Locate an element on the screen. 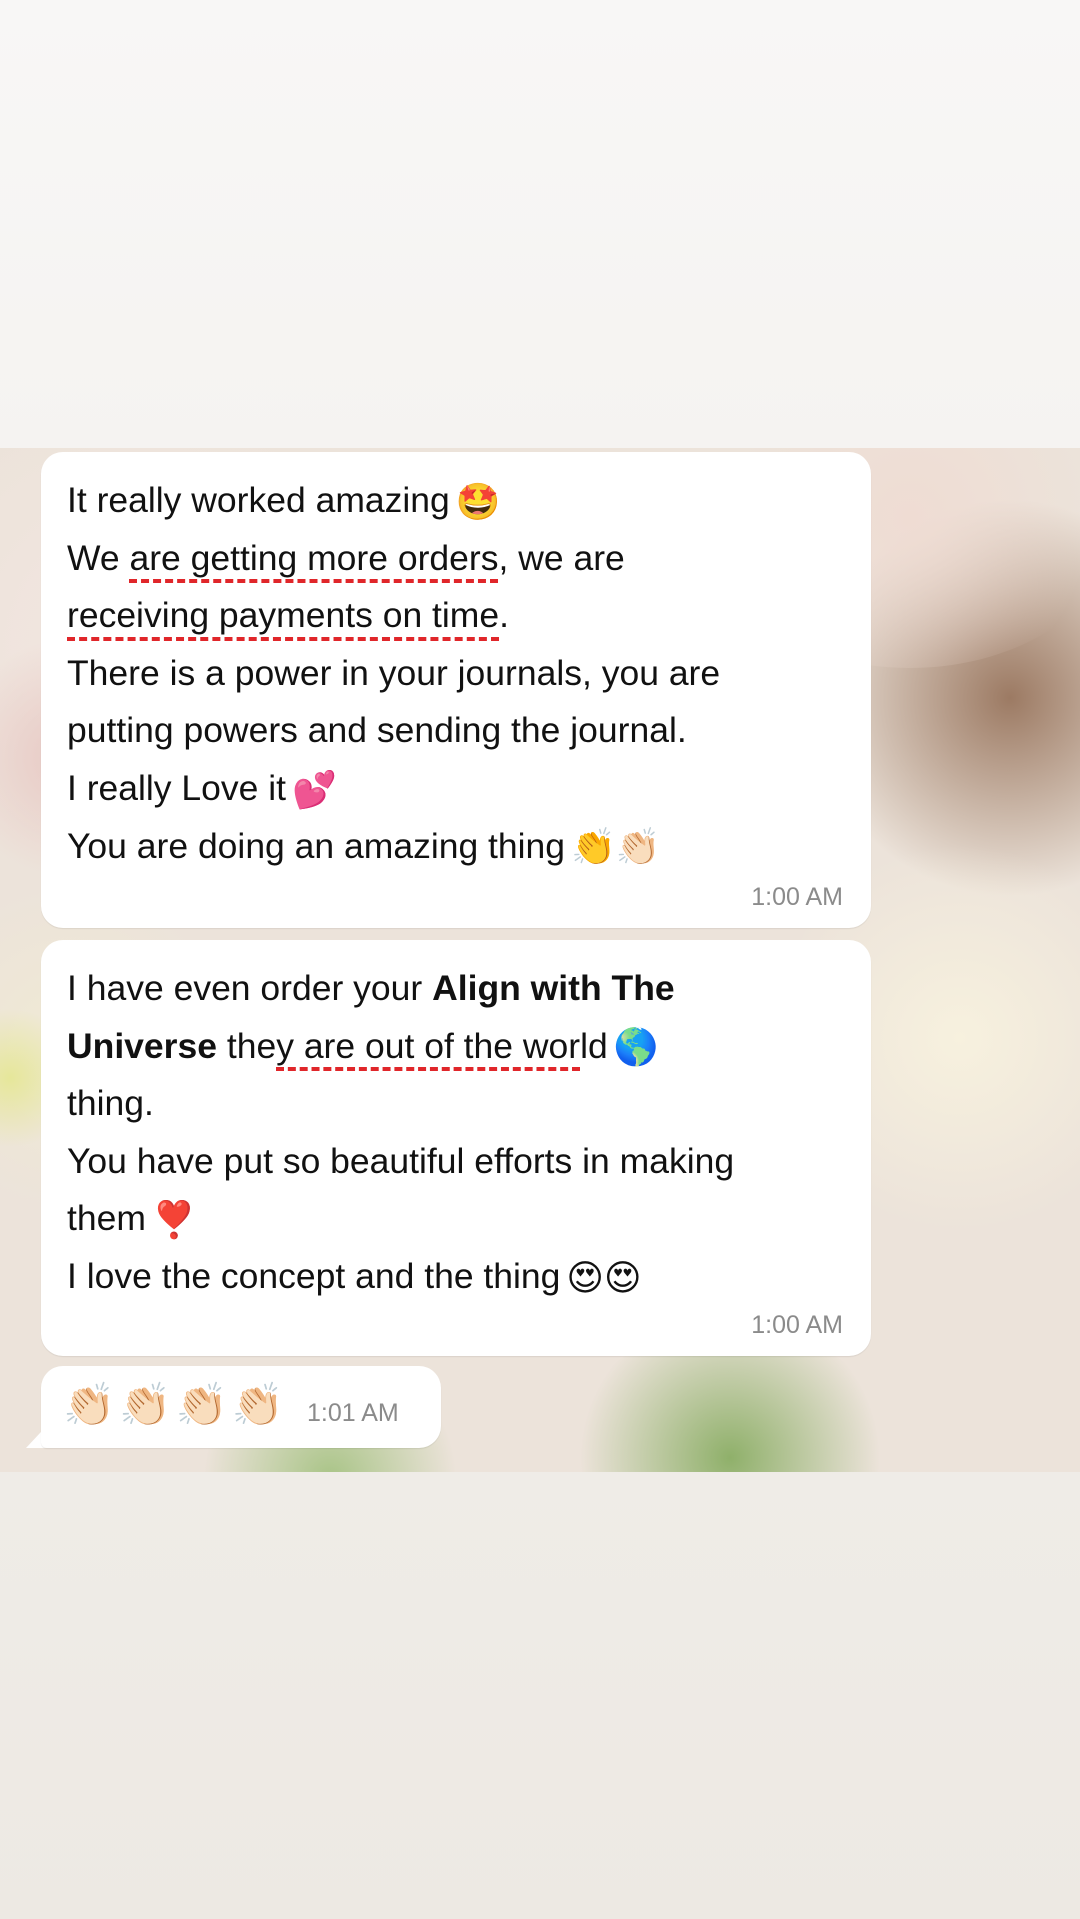 The height and width of the screenshot is (1919, 1080). message-line: receiving payments on time. is located at coordinates (458, 616).